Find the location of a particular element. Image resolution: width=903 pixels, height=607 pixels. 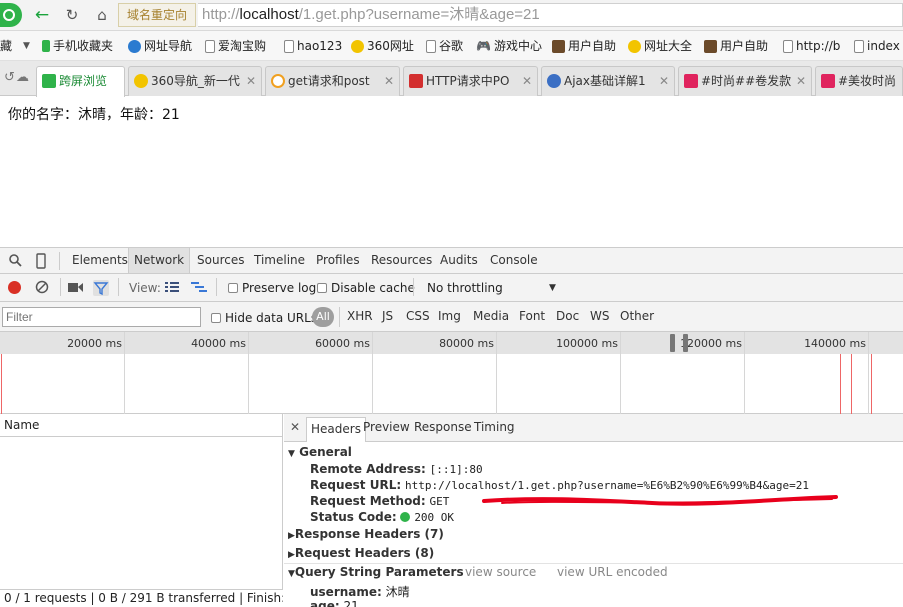

tab-cross-screen: 跨屏浏览 is located at coordinates (80, 81).